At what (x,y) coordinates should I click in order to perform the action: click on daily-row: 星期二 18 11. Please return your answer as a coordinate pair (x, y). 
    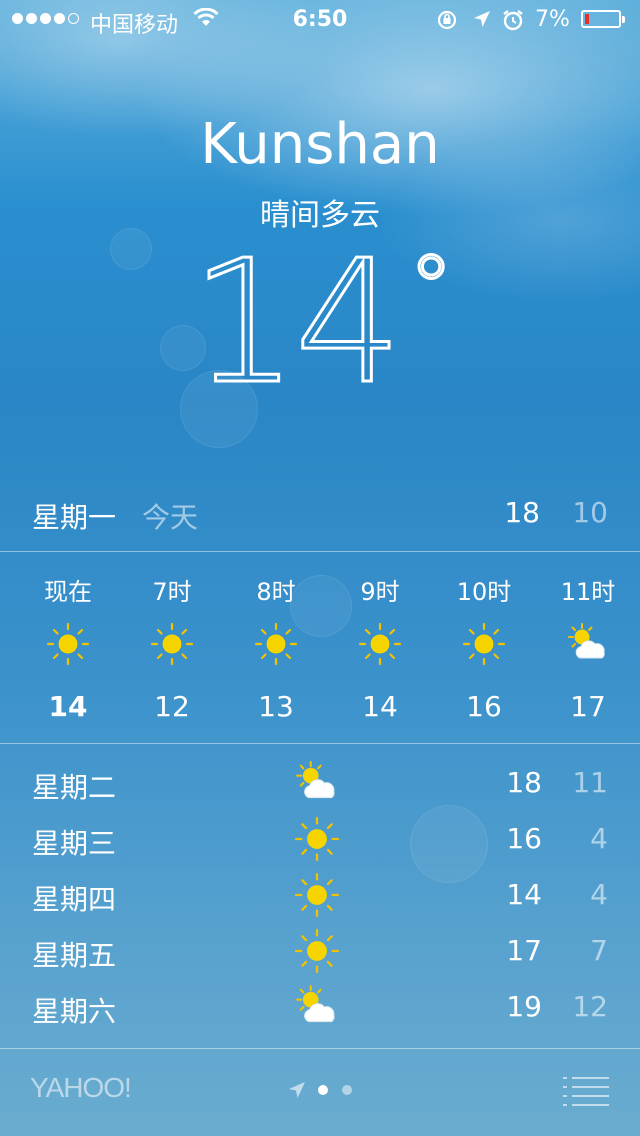
    Looking at the image, I should click on (320, 788).